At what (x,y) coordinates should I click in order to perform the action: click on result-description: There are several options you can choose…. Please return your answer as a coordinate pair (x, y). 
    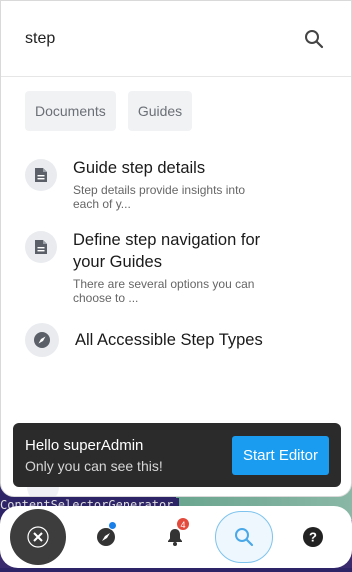
    Looking at the image, I should click on (164, 291).